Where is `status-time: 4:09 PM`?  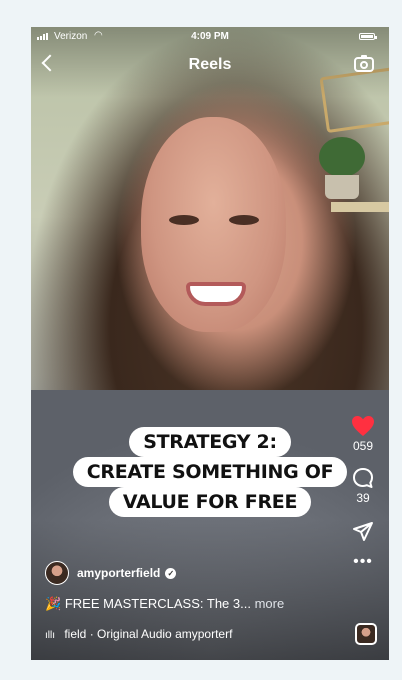
status-time: 4:09 PM is located at coordinates (210, 36).